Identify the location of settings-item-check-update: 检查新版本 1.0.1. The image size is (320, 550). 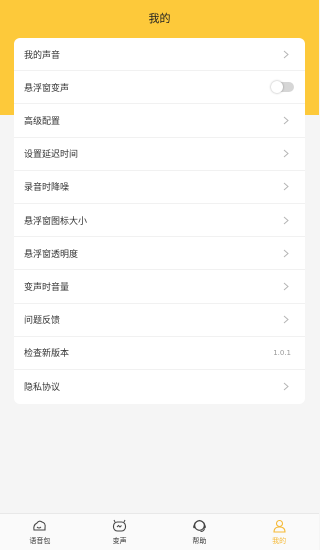
(159, 353).